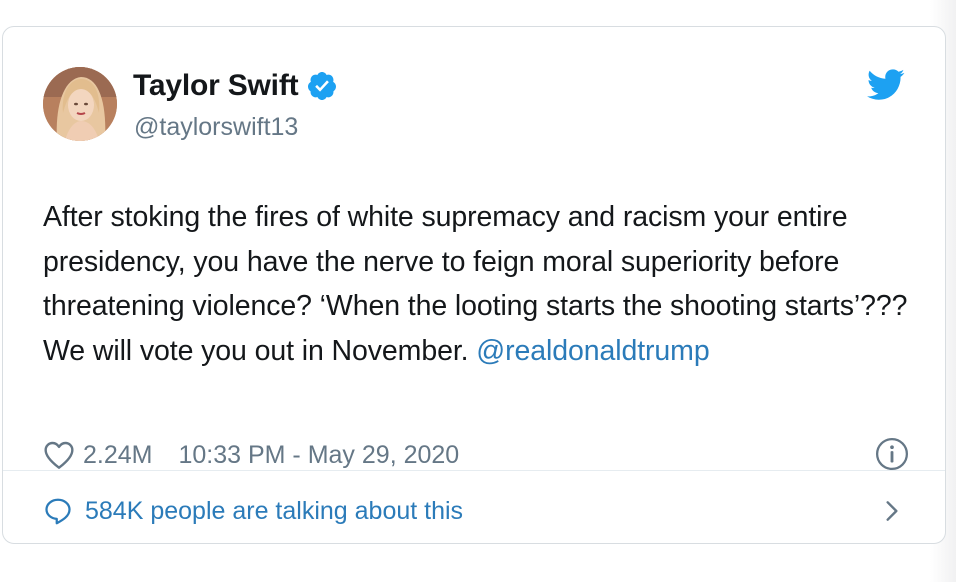  I want to click on mention-link: @realdonaldtrump, so click(592, 351).